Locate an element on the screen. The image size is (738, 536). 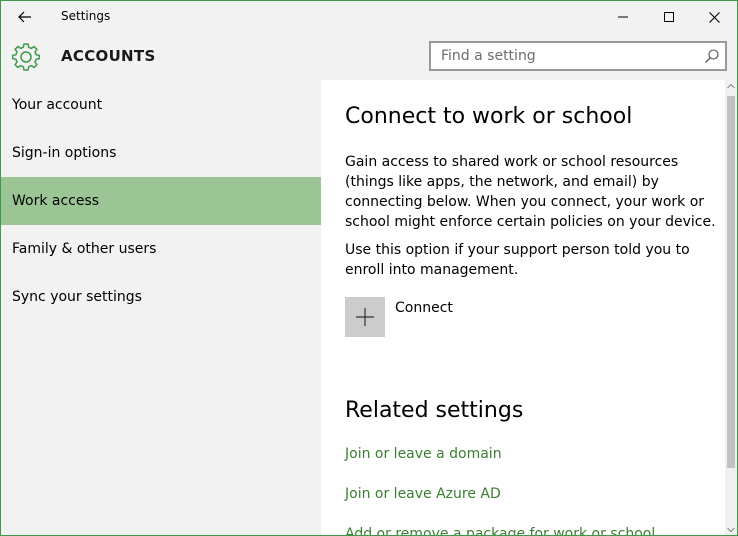
join-leave-domain-link: Join or leave a domain is located at coordinates (423, 454).